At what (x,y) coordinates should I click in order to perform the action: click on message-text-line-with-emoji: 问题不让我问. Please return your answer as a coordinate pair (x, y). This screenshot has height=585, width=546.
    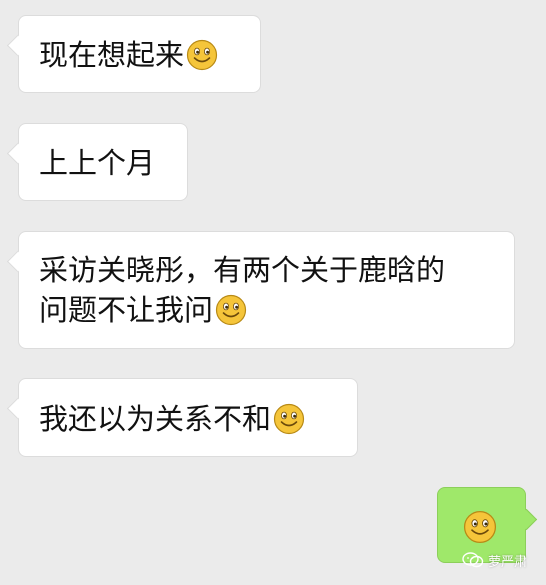
    Looking at the image, I should click on (266, 310).